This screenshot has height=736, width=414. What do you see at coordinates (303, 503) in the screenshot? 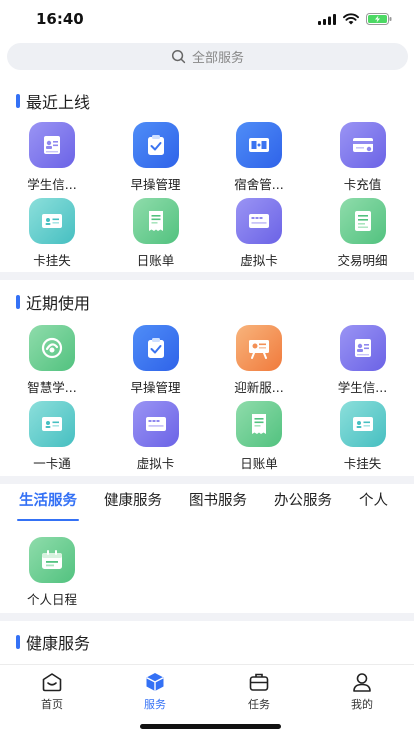
I see `category-tab: 办公服务` at bounding box center [303, 503].